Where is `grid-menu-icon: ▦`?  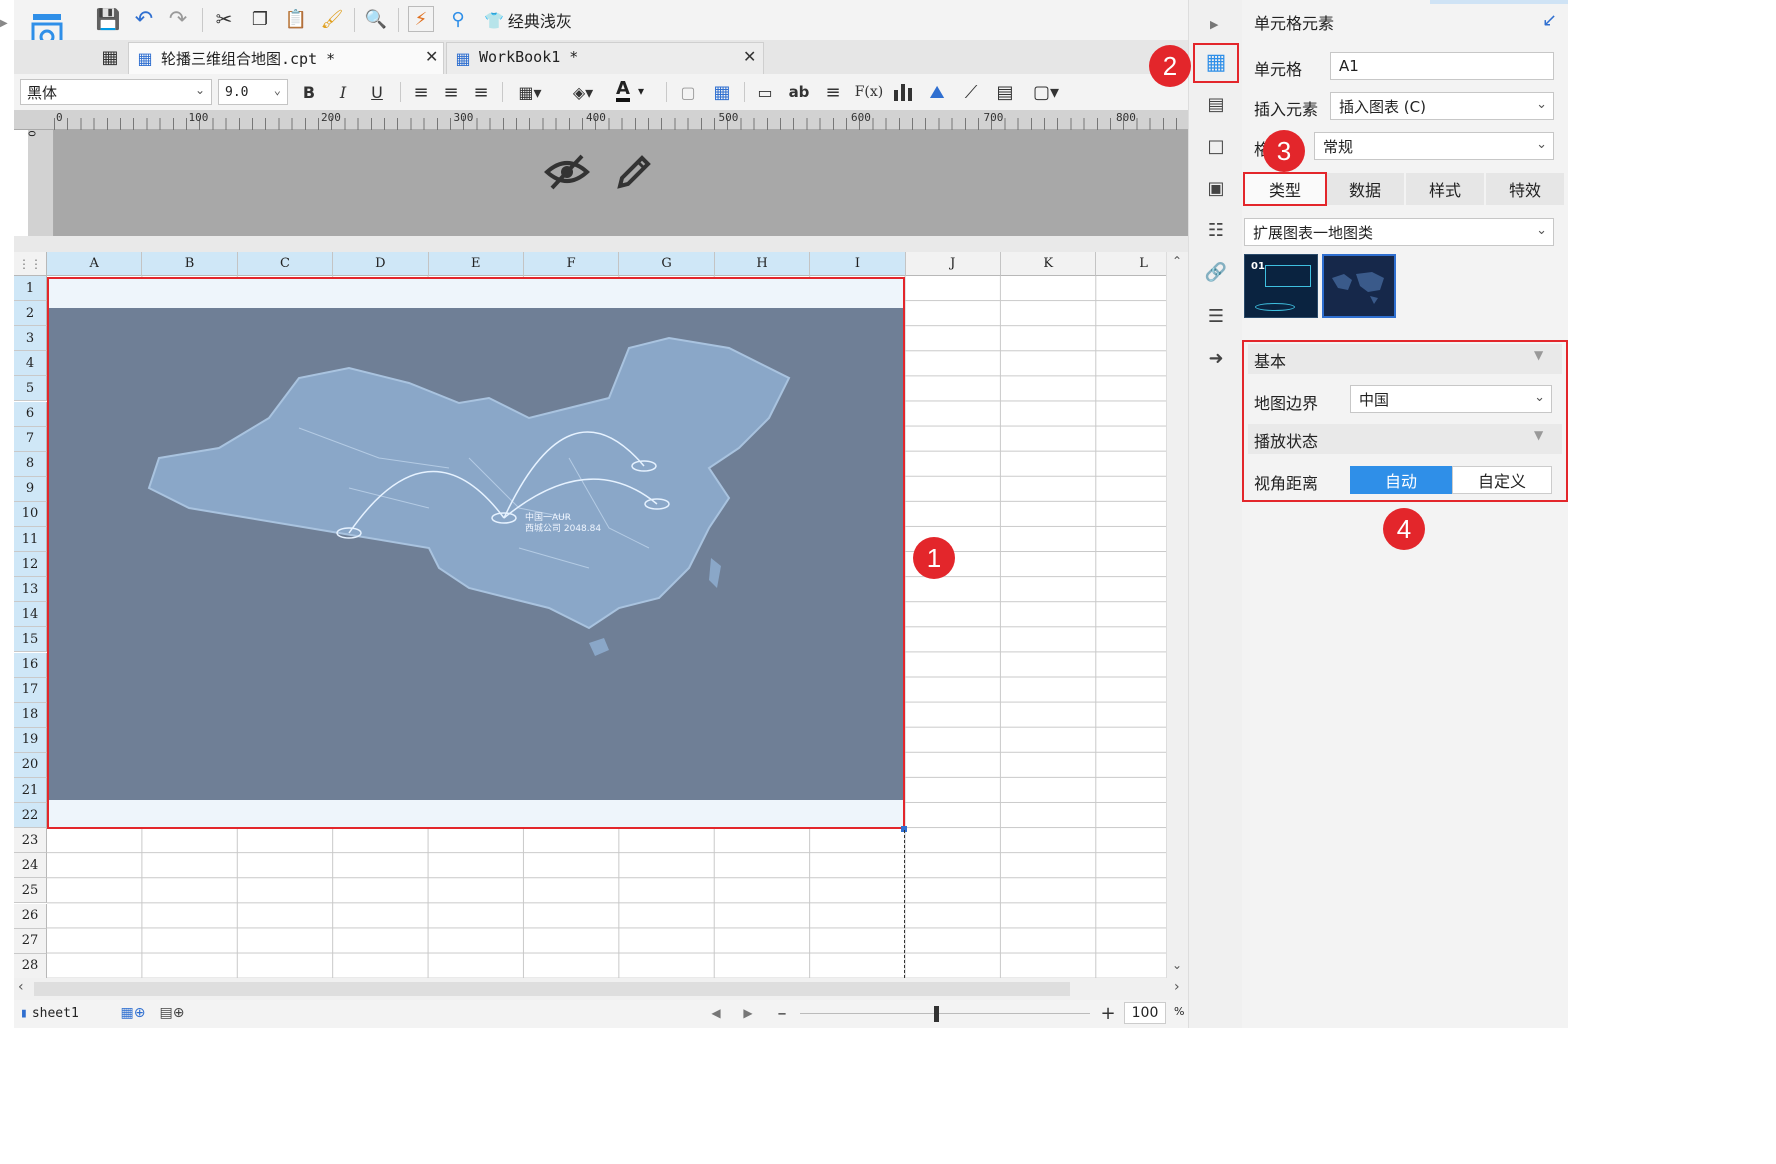
grid-menu-icon: ▦ is located at coordinates (110, 57).